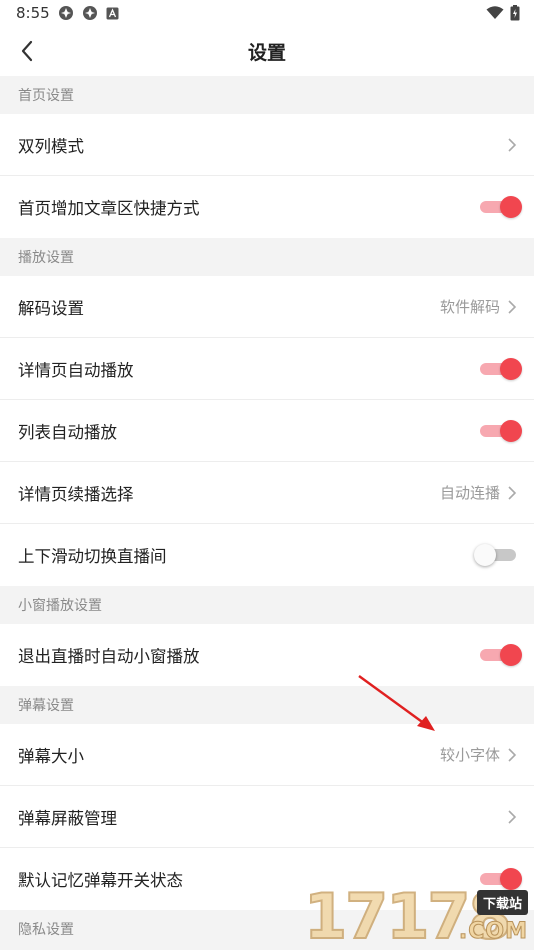  I want to click on row-label: 双列模式, so click(51, 146).